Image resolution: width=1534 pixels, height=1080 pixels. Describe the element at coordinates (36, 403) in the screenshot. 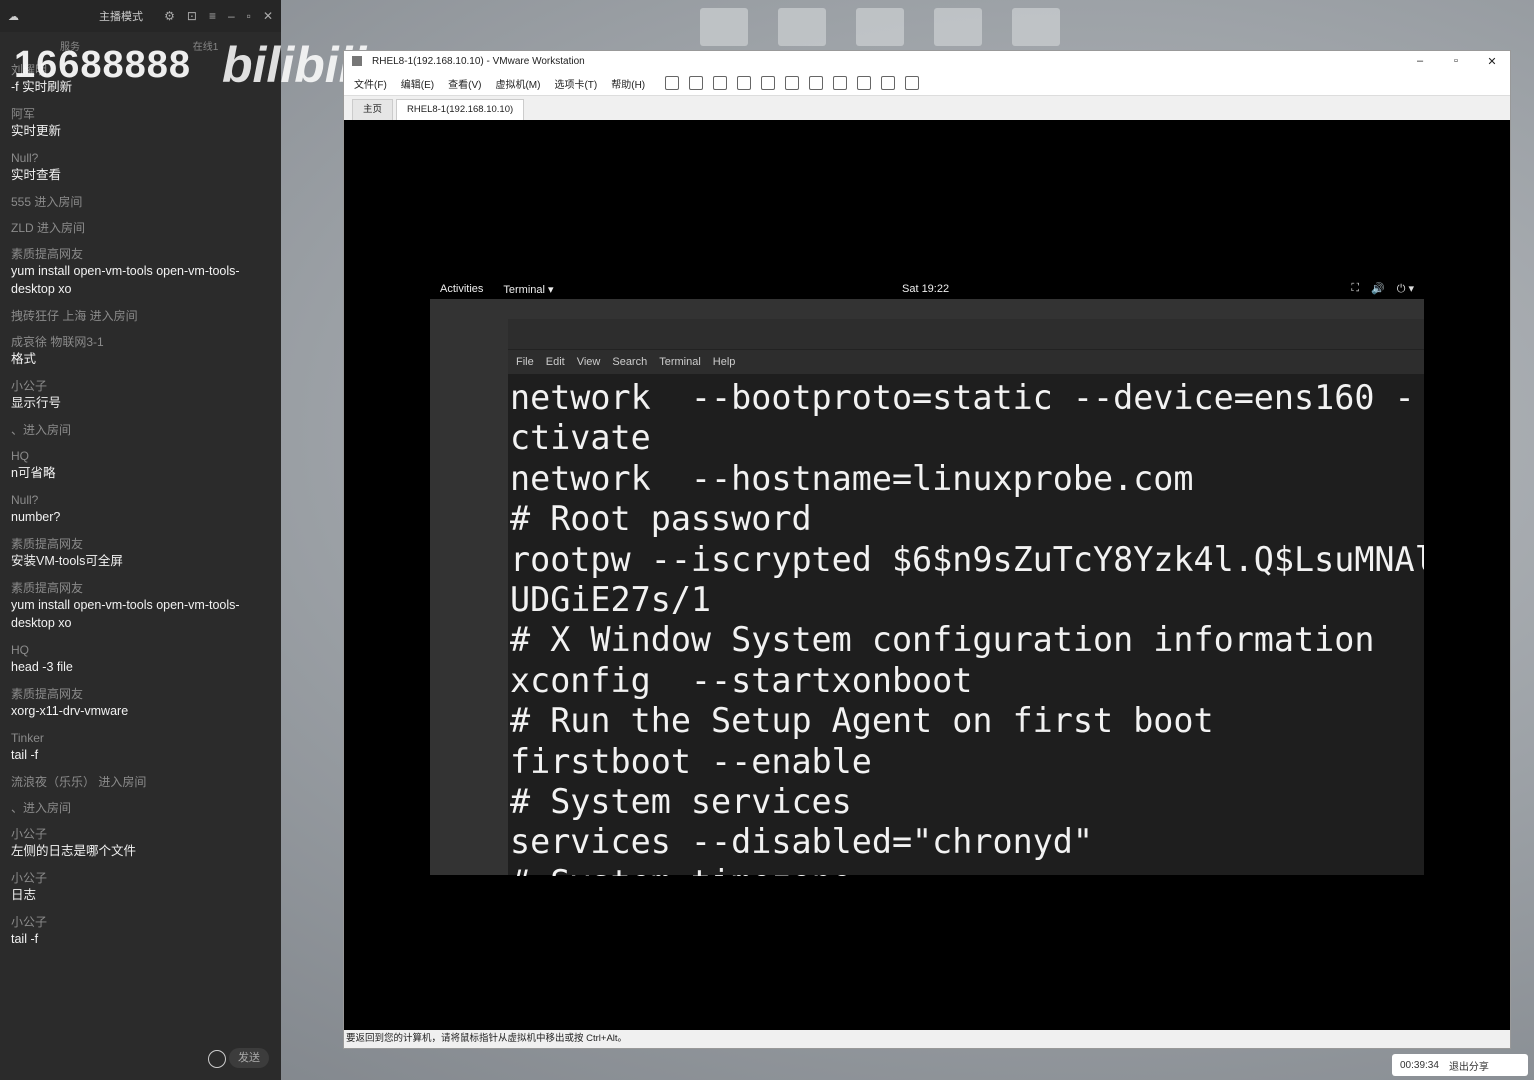

I see `chat-text: 显示行号` at that location.